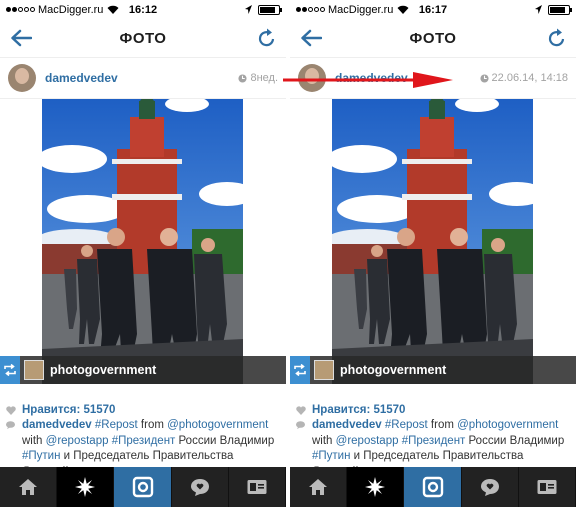 This screenshot has height=507, width=576. I want to click on timestamp-text: 22.06.14, 14:18, so click(529, 78).